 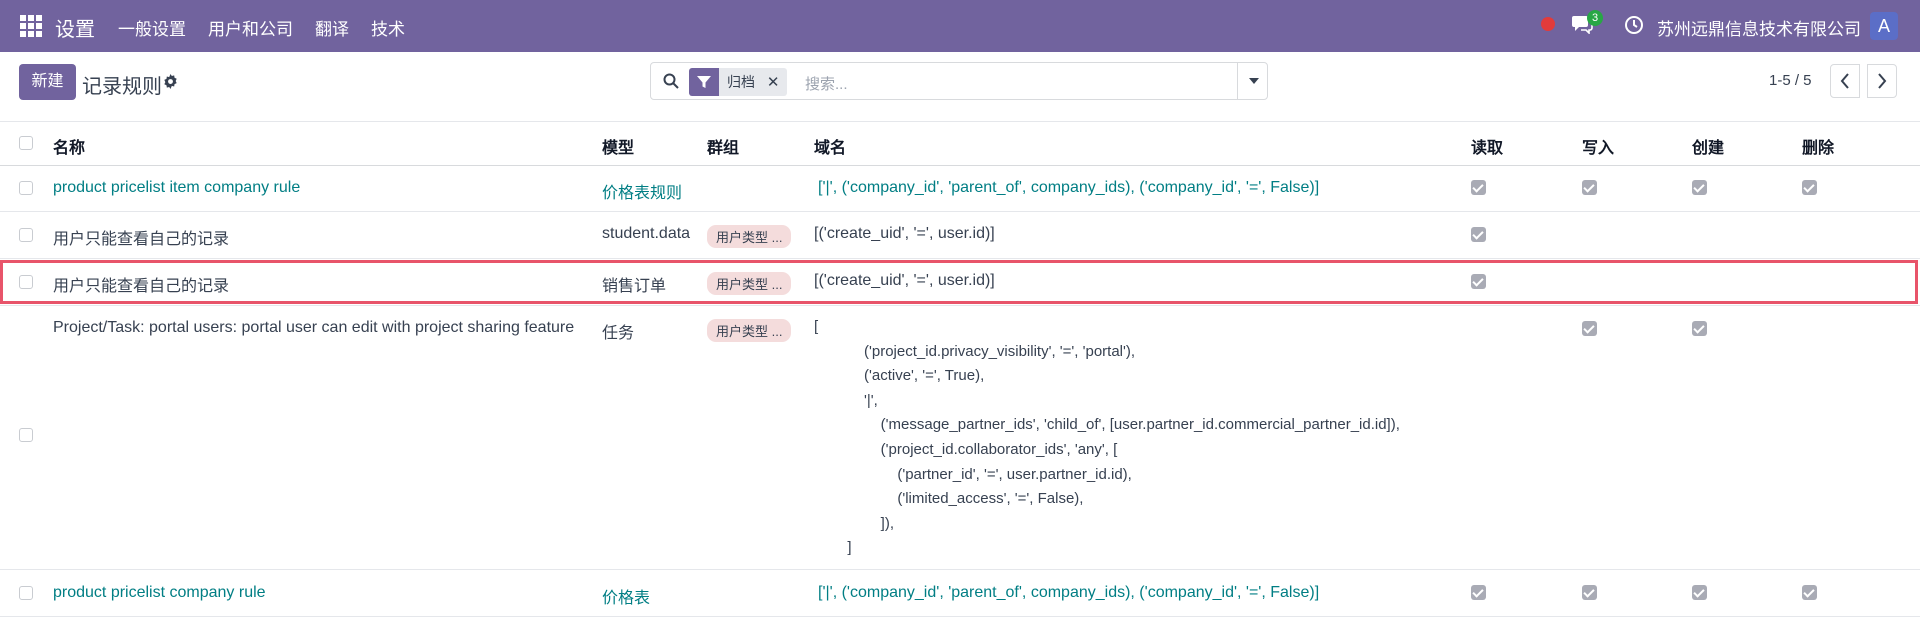 I want to click on menu-item-users-companies: 用户和公司, so click(x=250, y=27).